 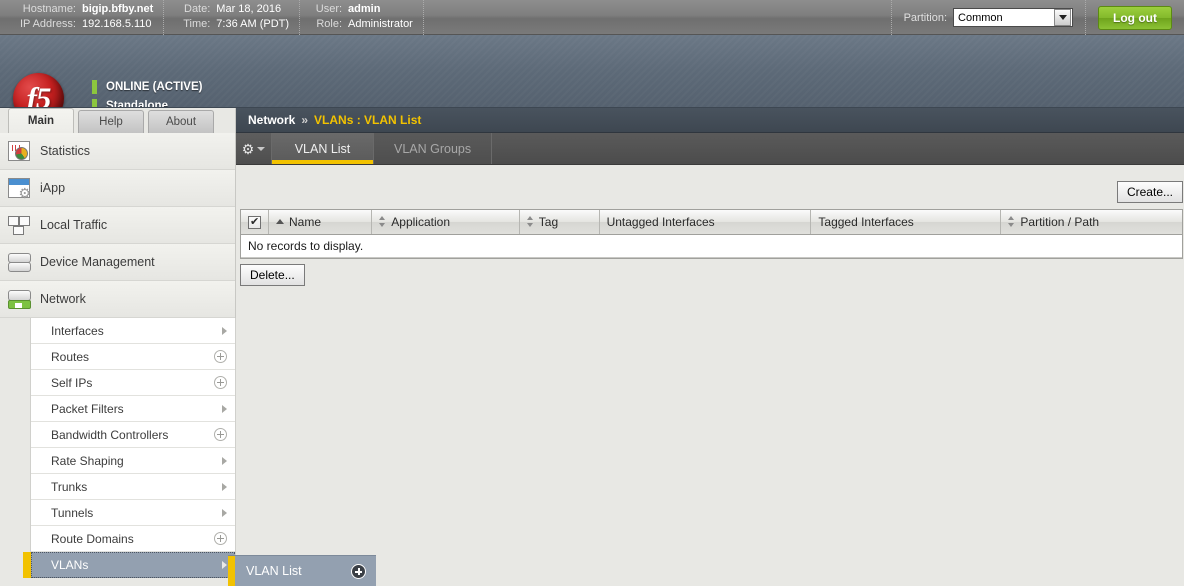 I want to click on vlan-table-body: No records to display., so click(x=711, y=246).